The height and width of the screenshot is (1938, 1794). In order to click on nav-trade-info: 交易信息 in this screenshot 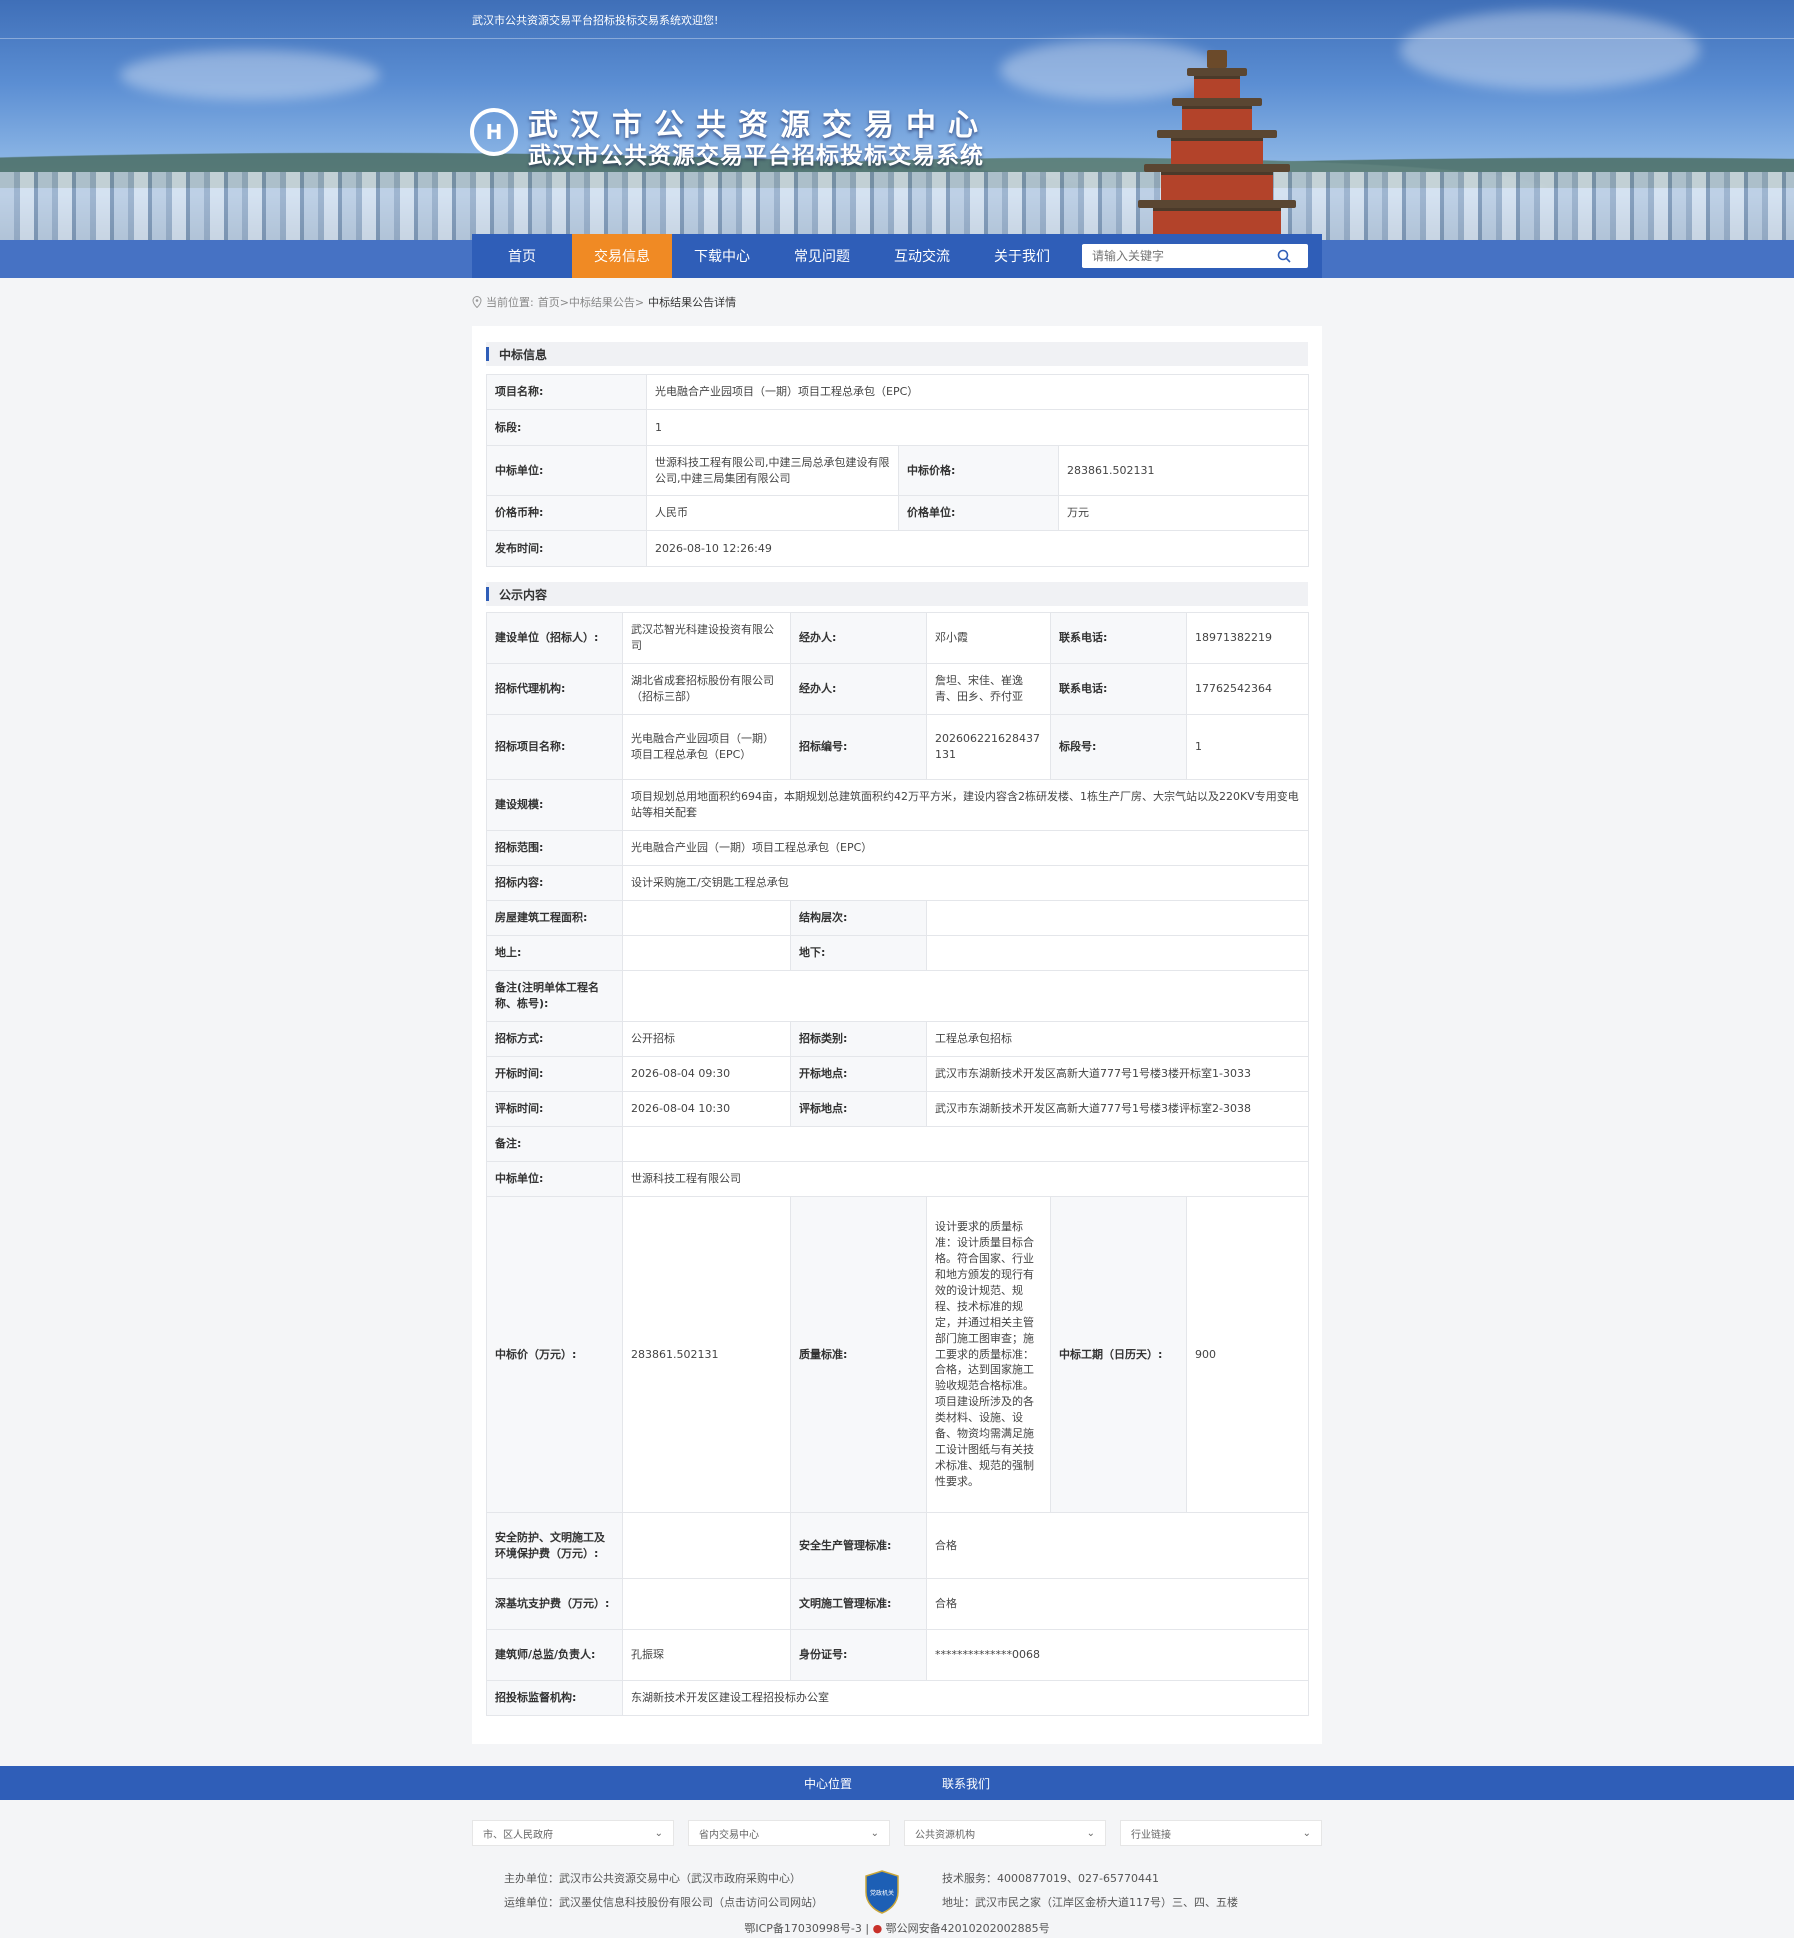, I will do `click(622, 256)`.